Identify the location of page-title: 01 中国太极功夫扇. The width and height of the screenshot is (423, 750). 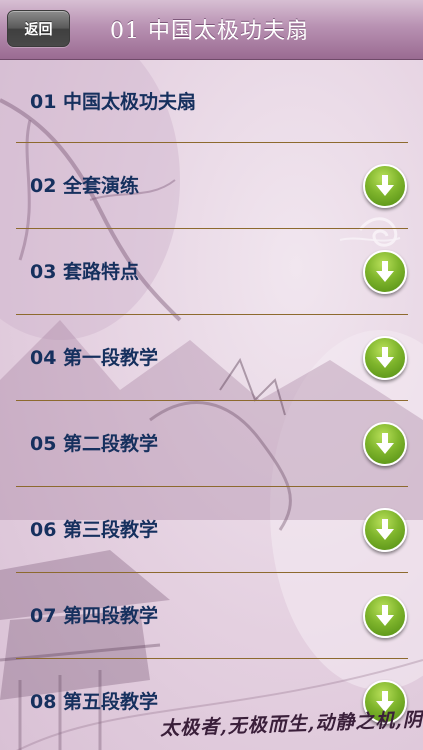
(209, 31).